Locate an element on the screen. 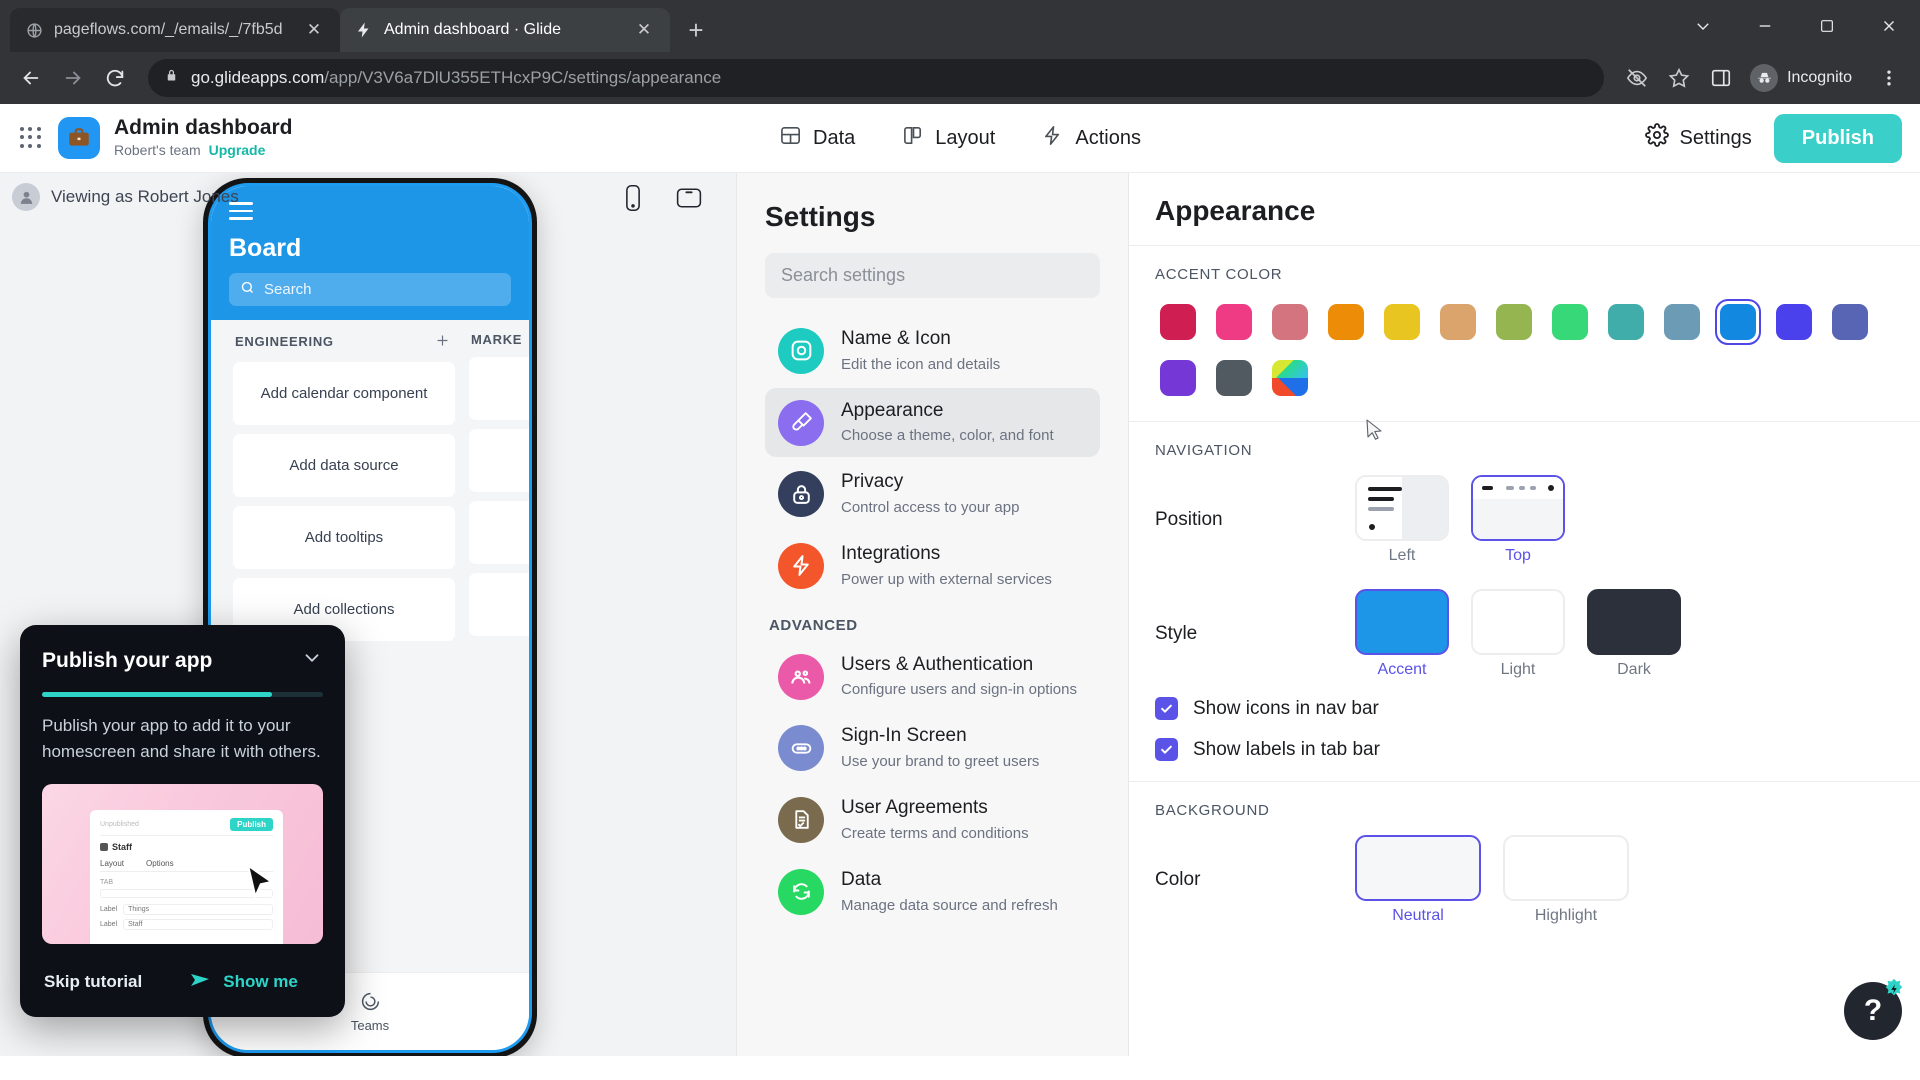 This screenshot has width=1920, height=1080. show-icons-checkbox is located at coordinates (1166, 708).